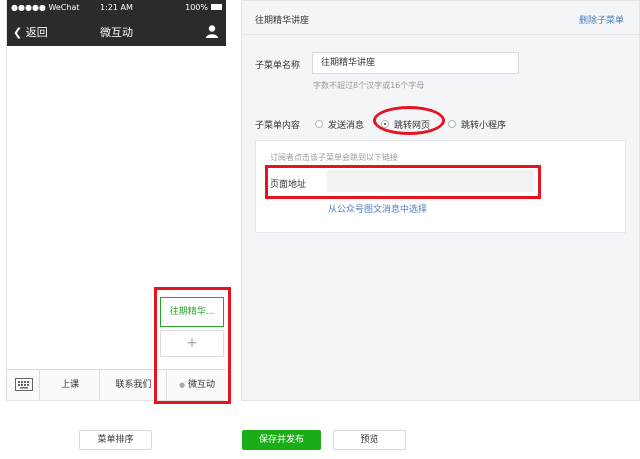 The image size is (640, 459). Describe the element at coordinates (196, 7) in the screenshot. I see `battery-label: 100%` at that location.